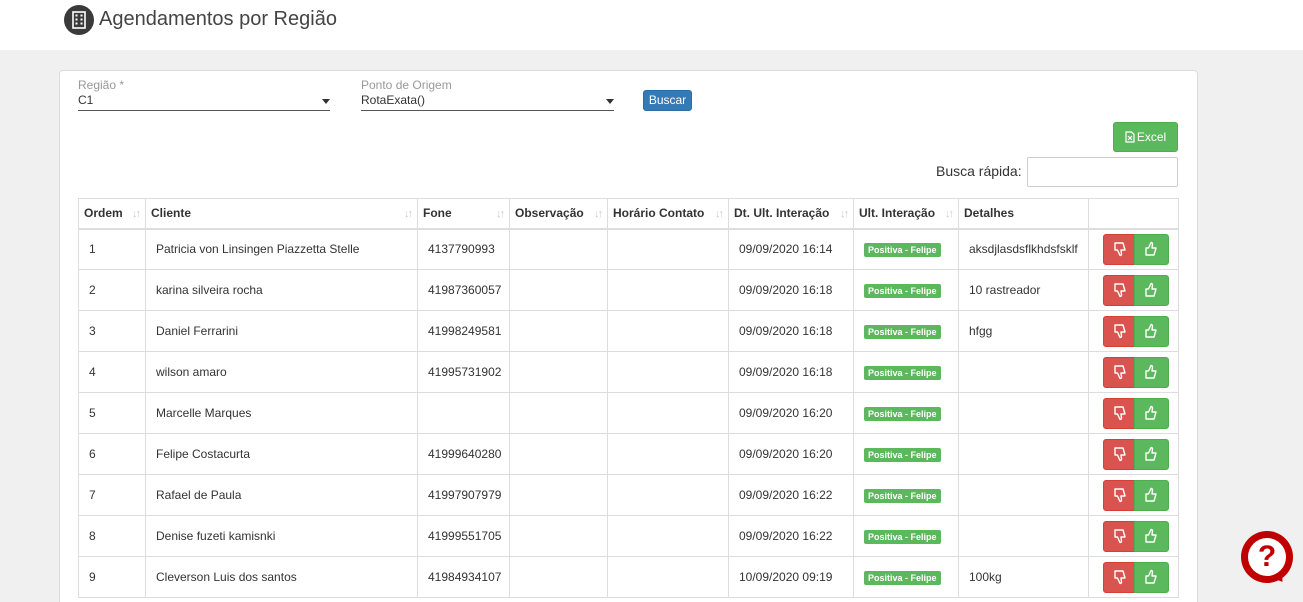  I want to click on cliente-cell: Daniel Ferrarini, so click(281, 331).